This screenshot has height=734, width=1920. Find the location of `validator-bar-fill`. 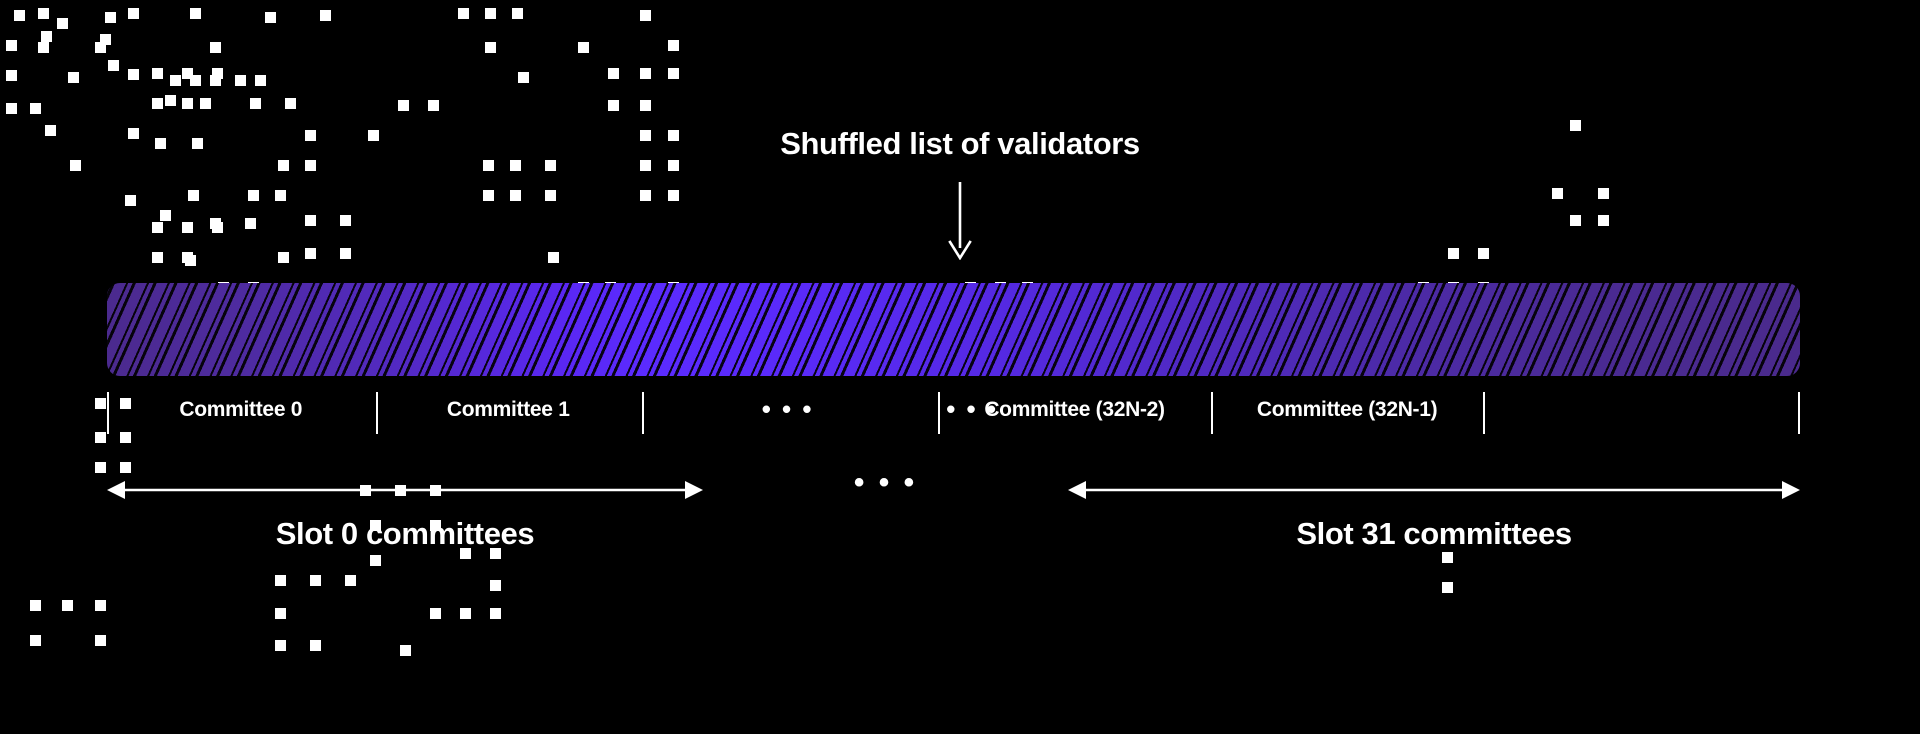

validator-bar-fill is located at coordinates (953, 329).